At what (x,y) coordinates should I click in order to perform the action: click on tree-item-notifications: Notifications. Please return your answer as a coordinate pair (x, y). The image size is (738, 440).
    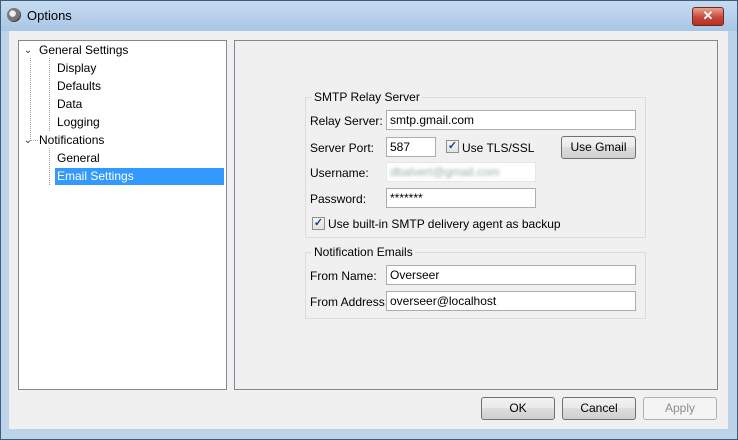
    Looking at the image, I should click on (71, 140).